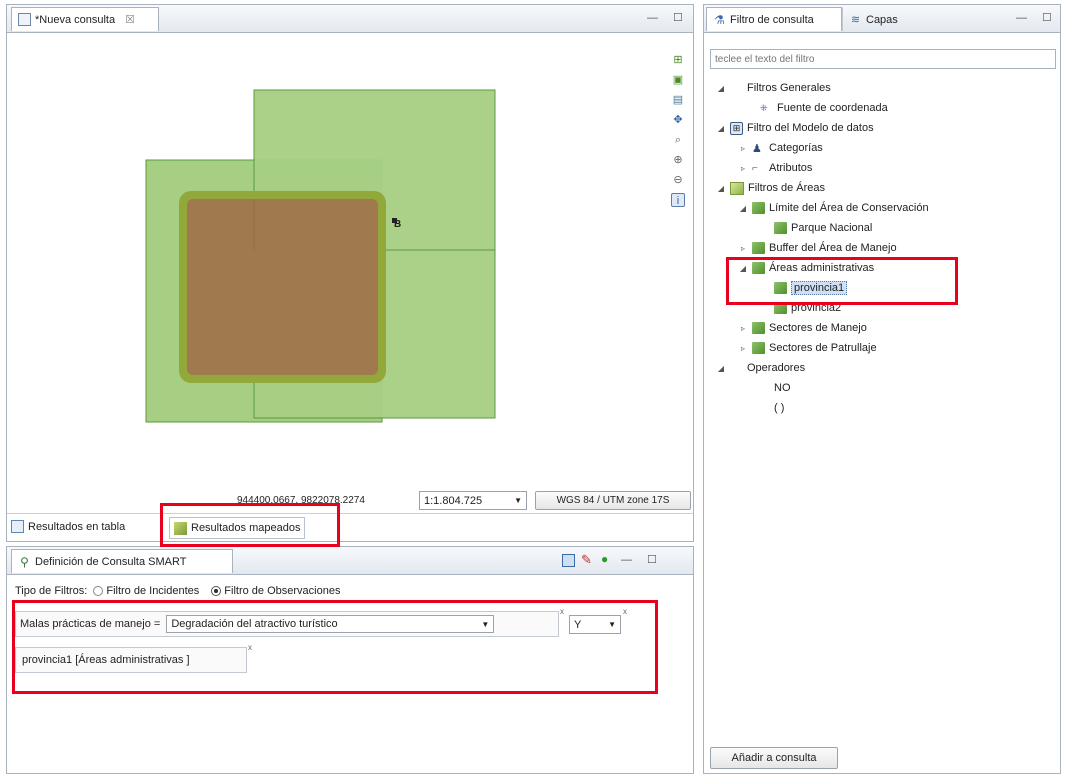  I want to click on projection-button: WGS 84 / UTM zone 17S, so click(613, 500).